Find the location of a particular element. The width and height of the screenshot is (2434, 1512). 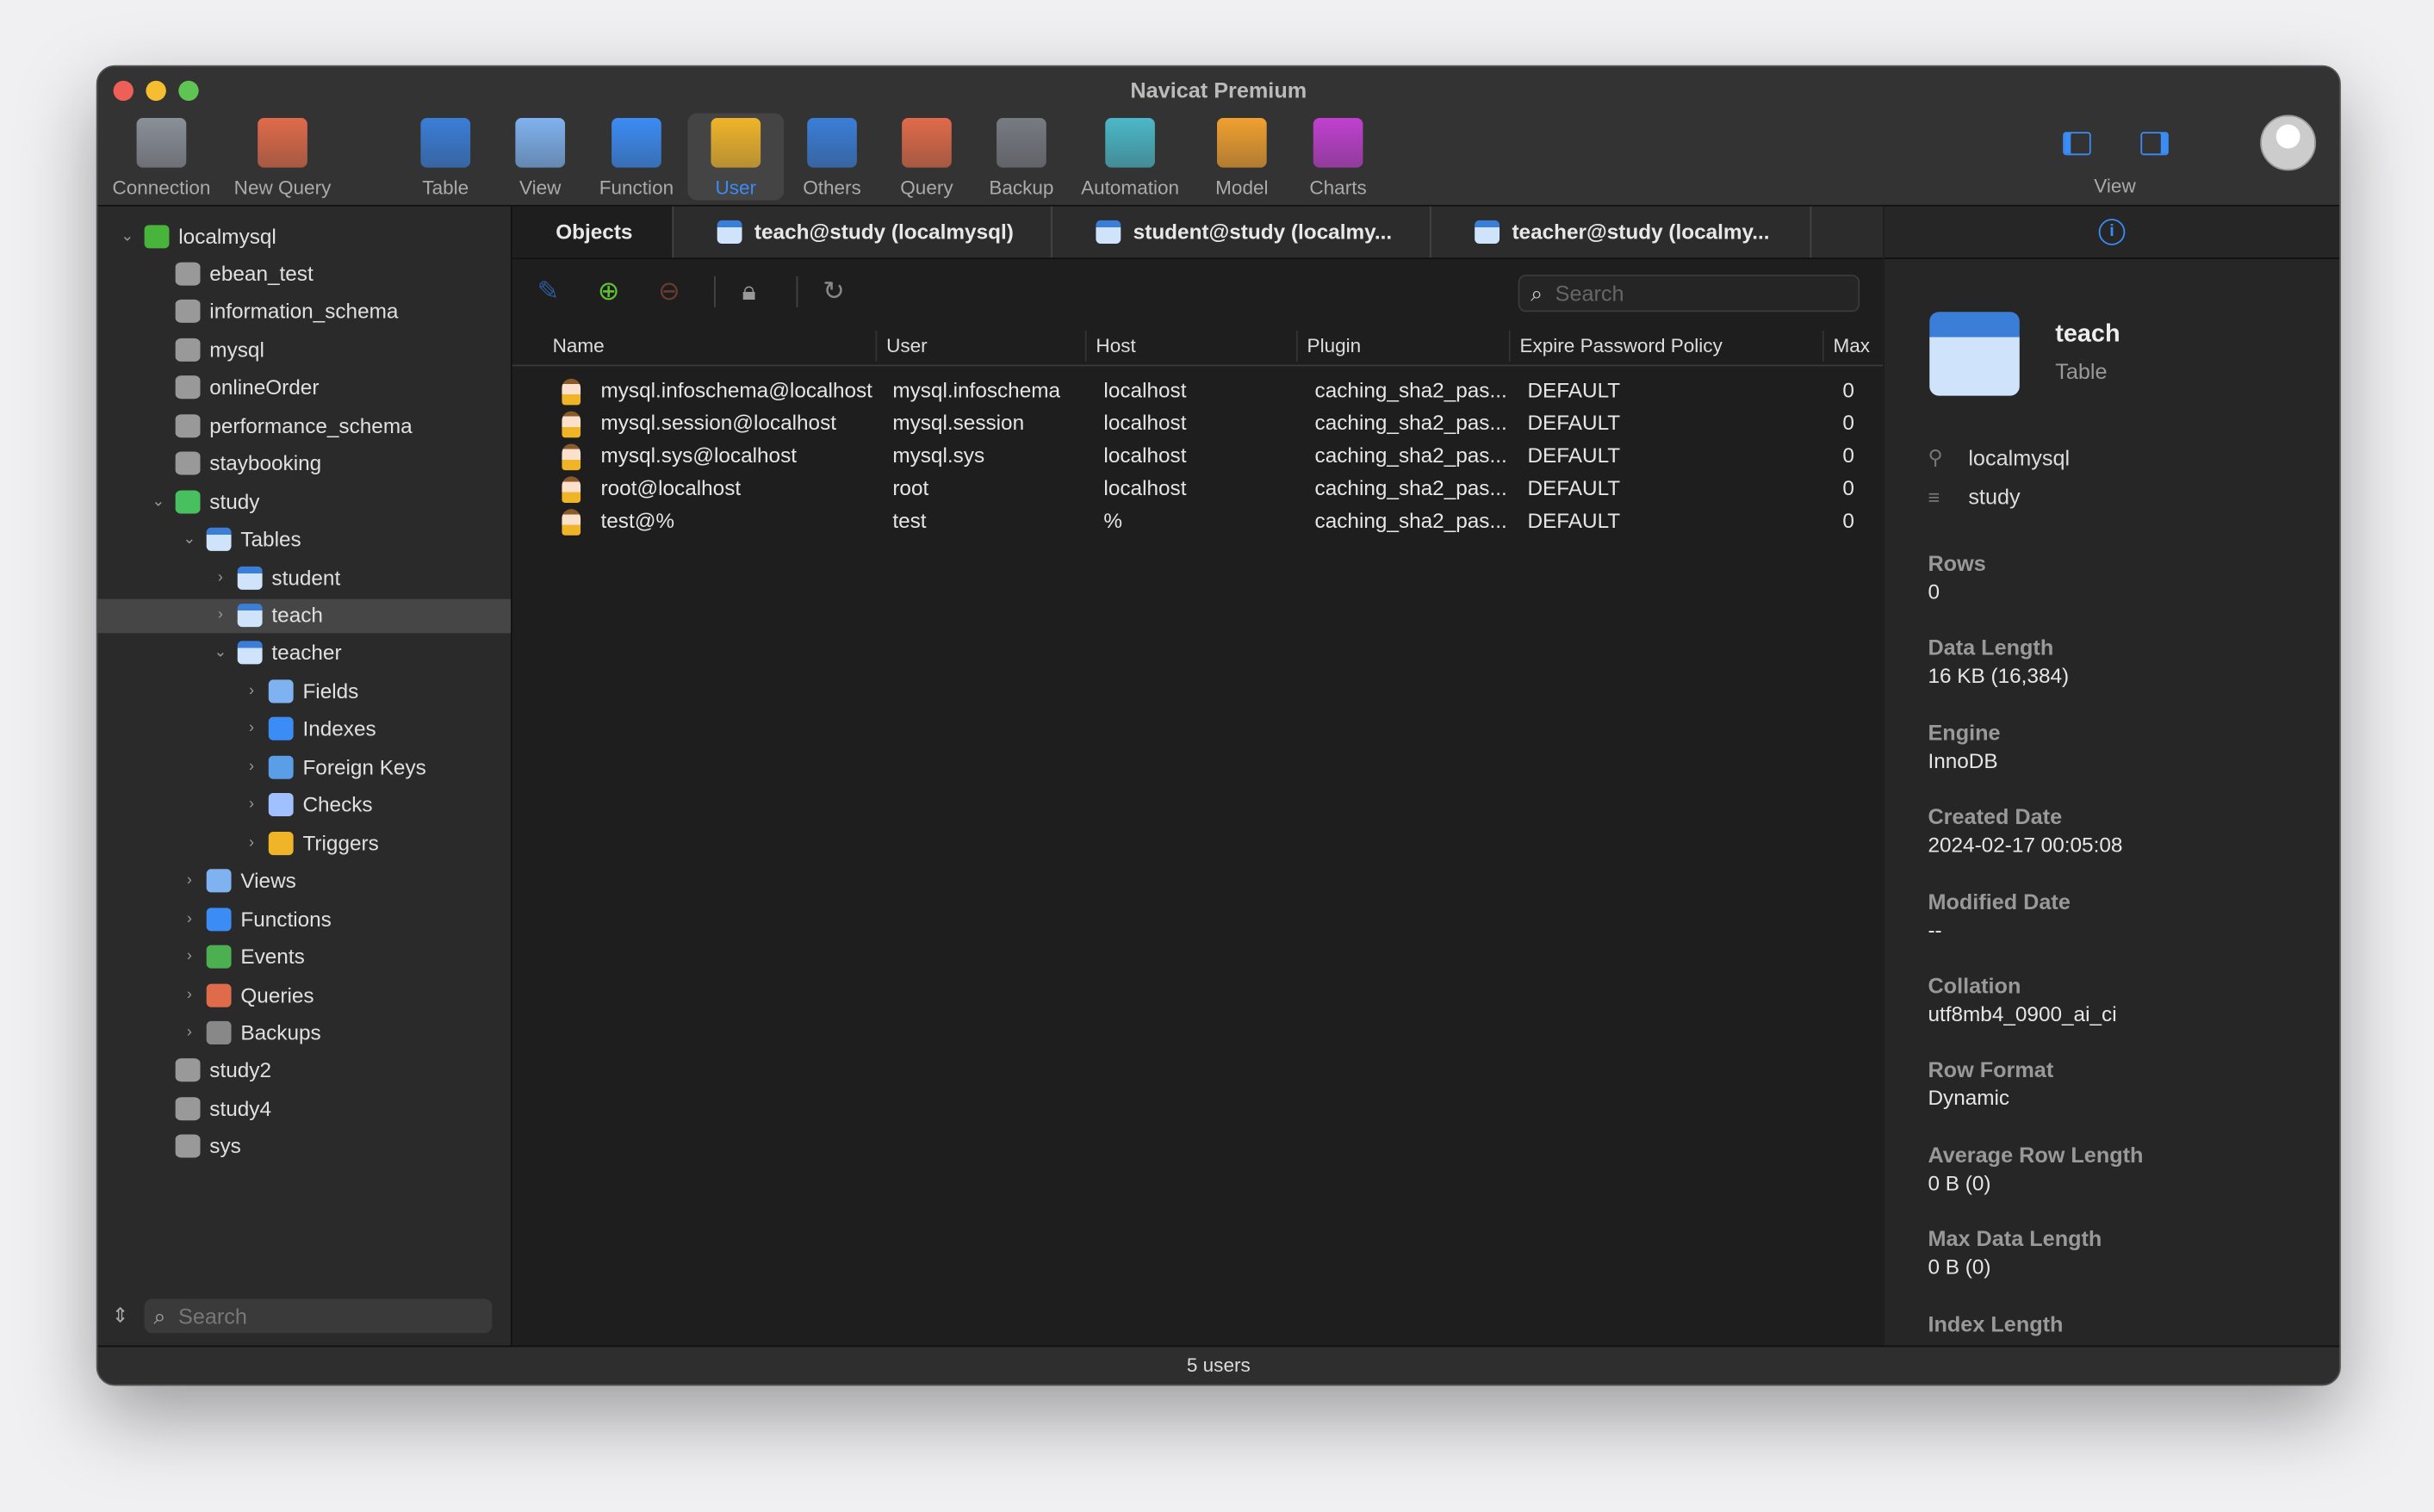

sidebar-item-mysql: mysql is located at coordinates (205, 350).